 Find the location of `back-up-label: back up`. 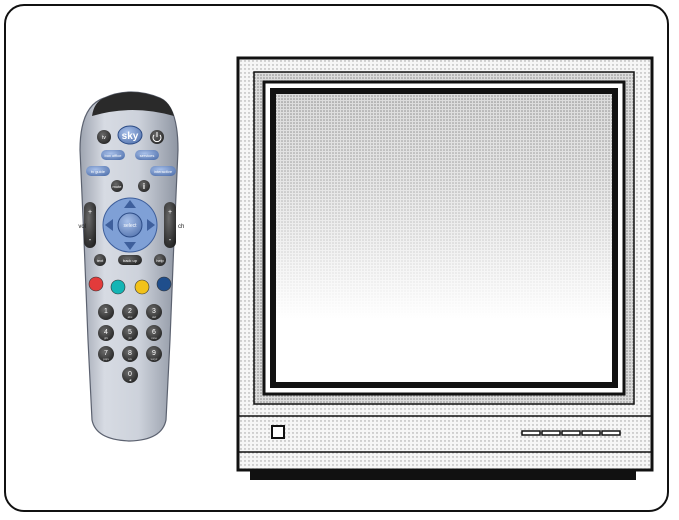

back-up-label: back up is located at coordinates (130, 260).